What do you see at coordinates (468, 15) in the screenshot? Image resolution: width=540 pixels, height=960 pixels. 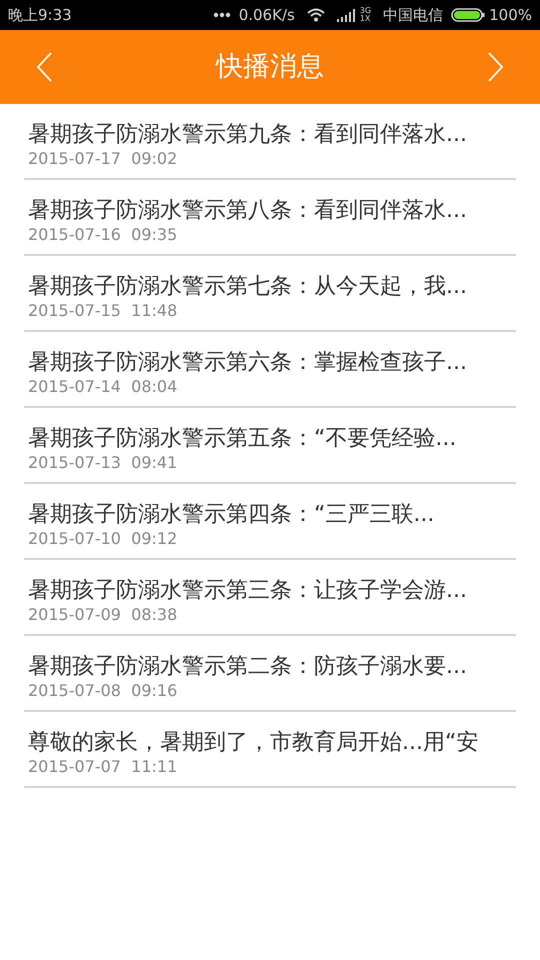 I see `battery-icon` at bounding box center [468, 15].